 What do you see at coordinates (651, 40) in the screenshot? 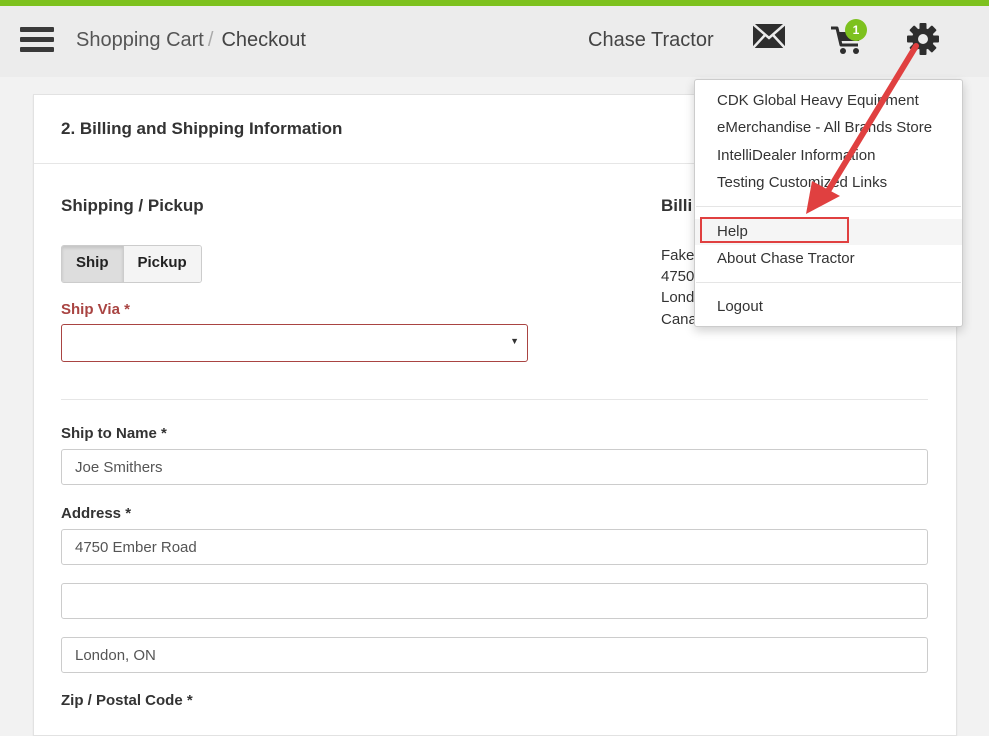
I see `store-name: Chase Tractor` at bounding box center [651, 40].